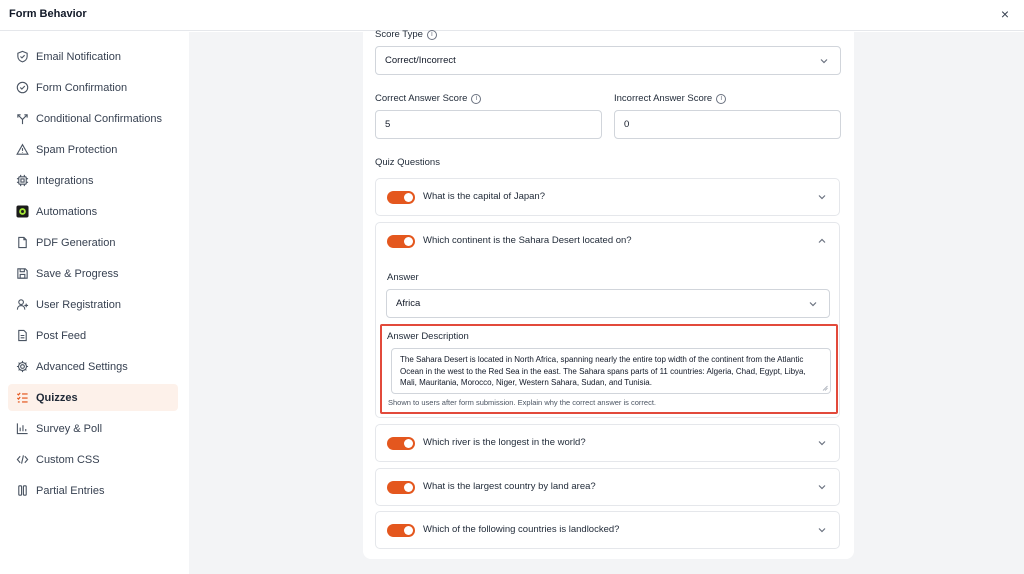  Describe the element at coordinates (822, 241) in the screenshot. I see `chevron-up-icon` at that location.